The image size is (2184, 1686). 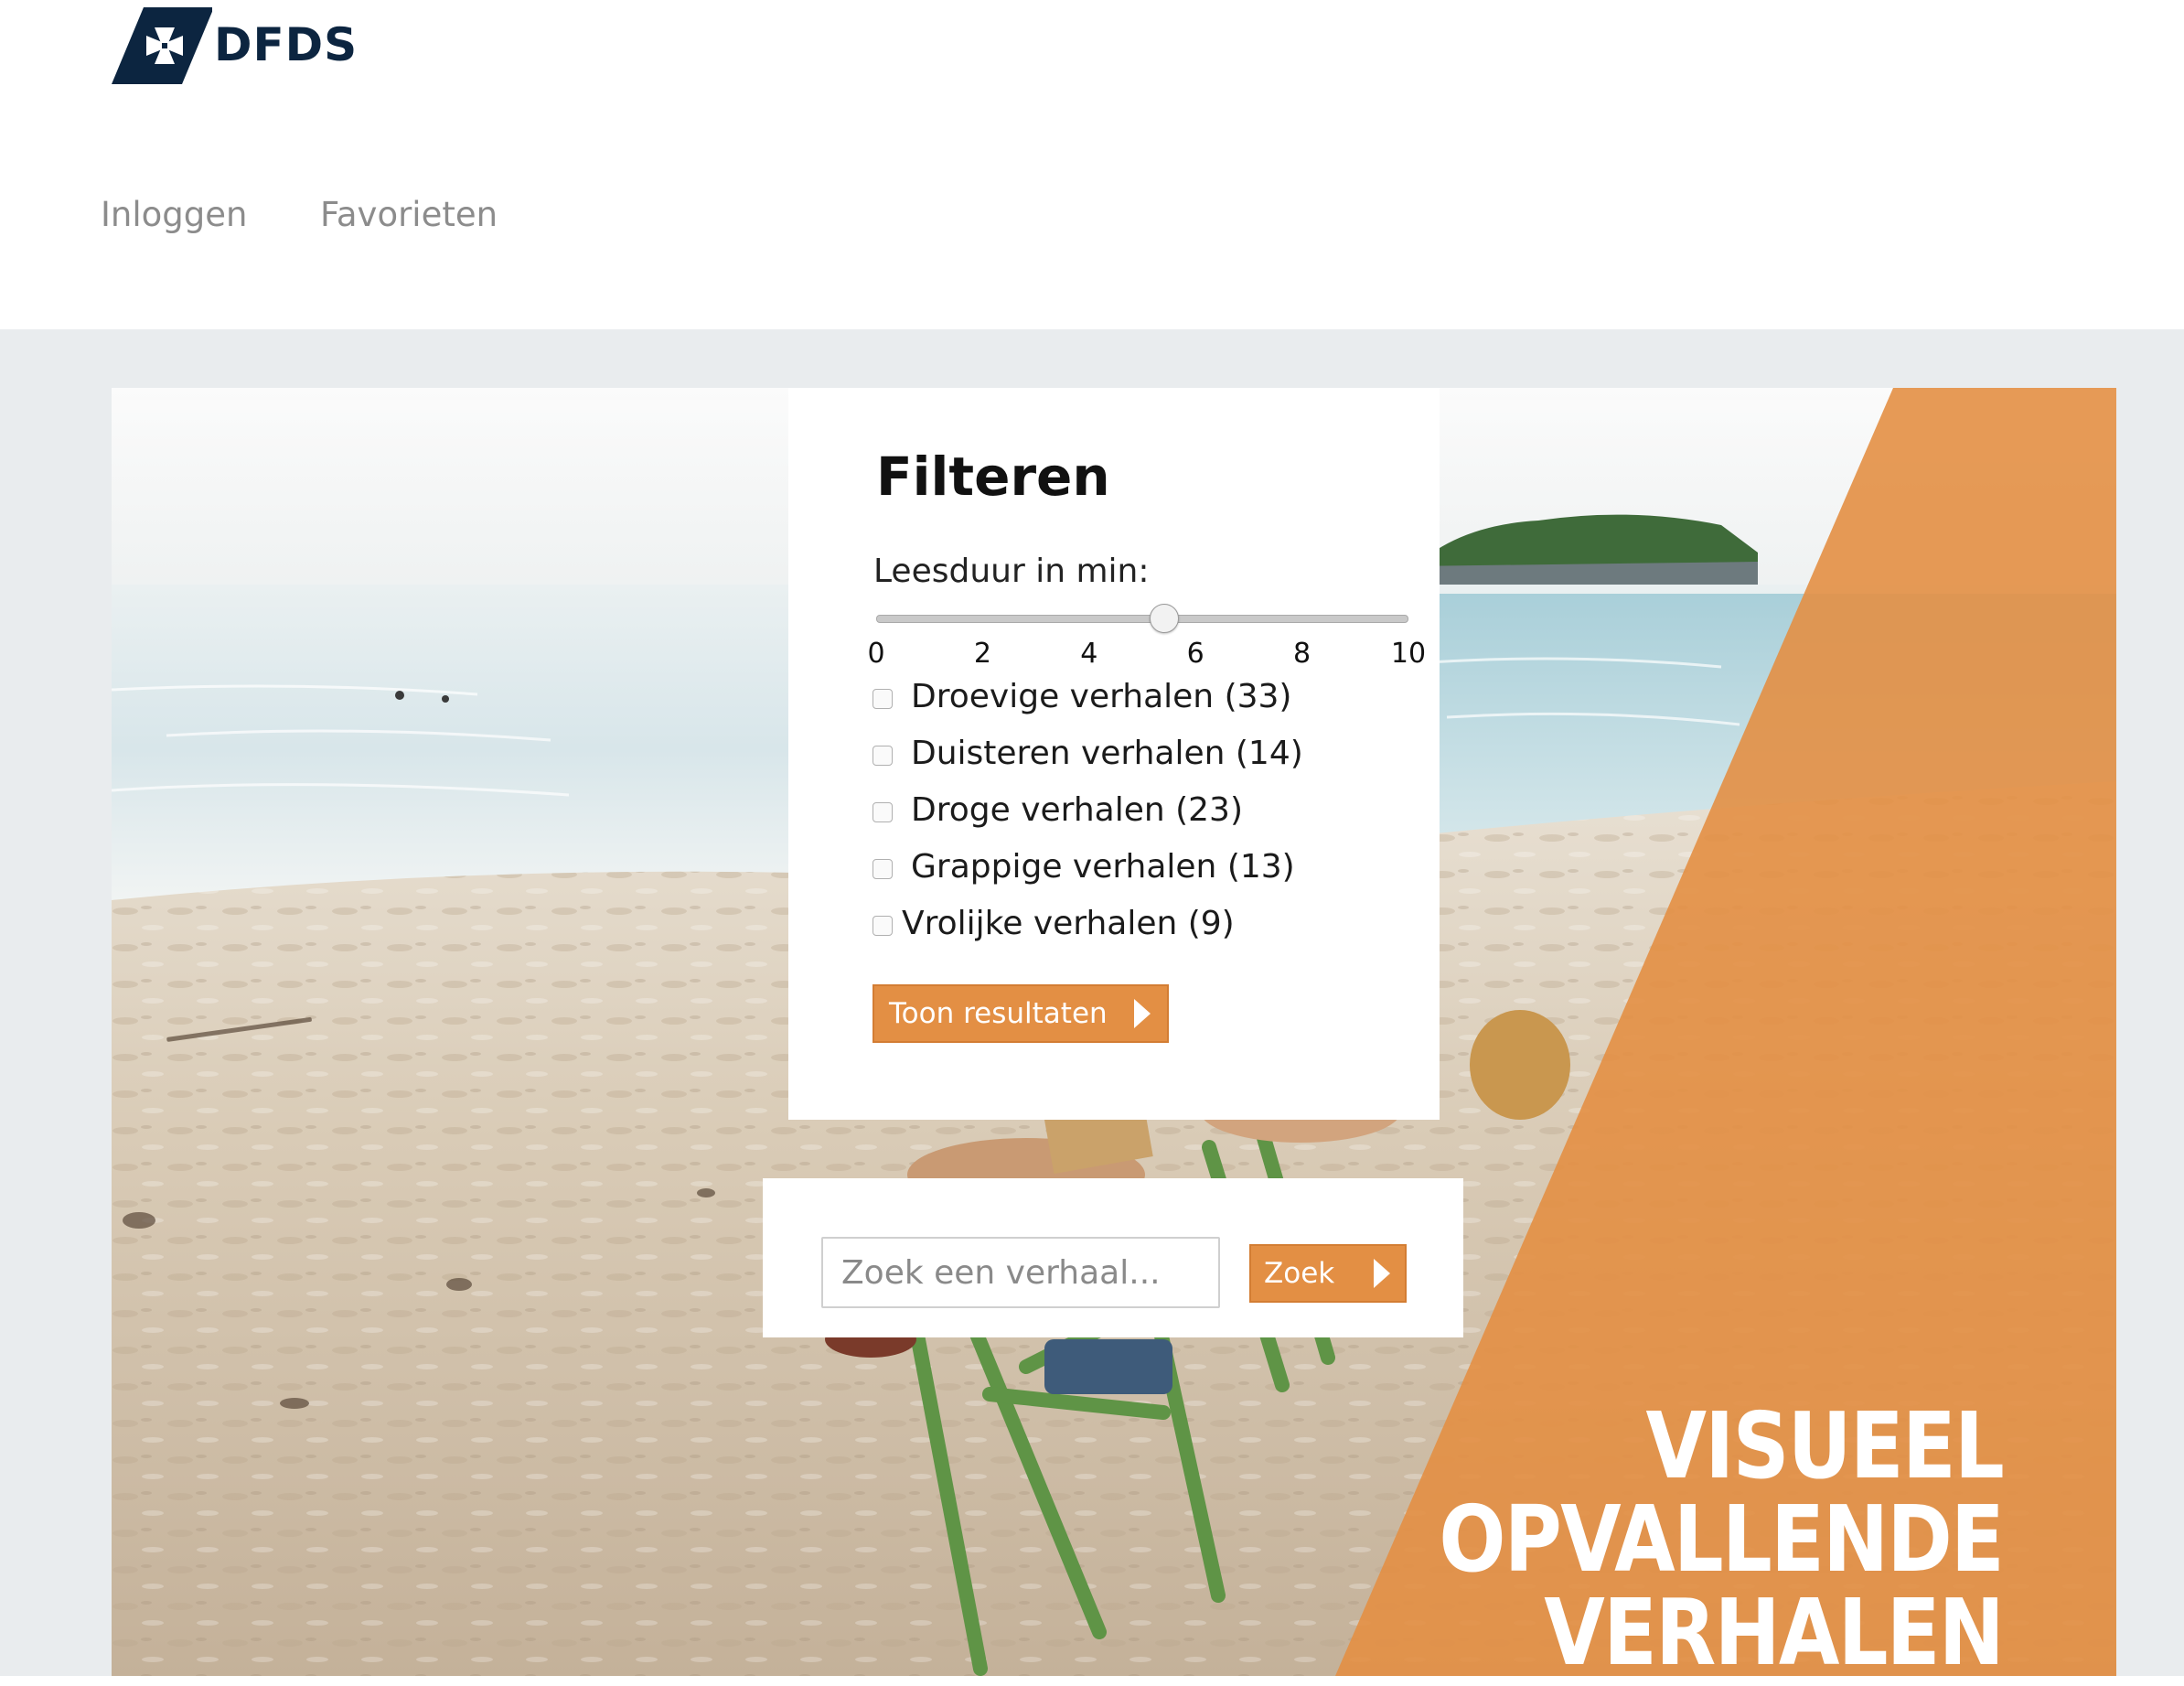 I want to click on search-panel: Zoek, so click(x=1113, y=1257).